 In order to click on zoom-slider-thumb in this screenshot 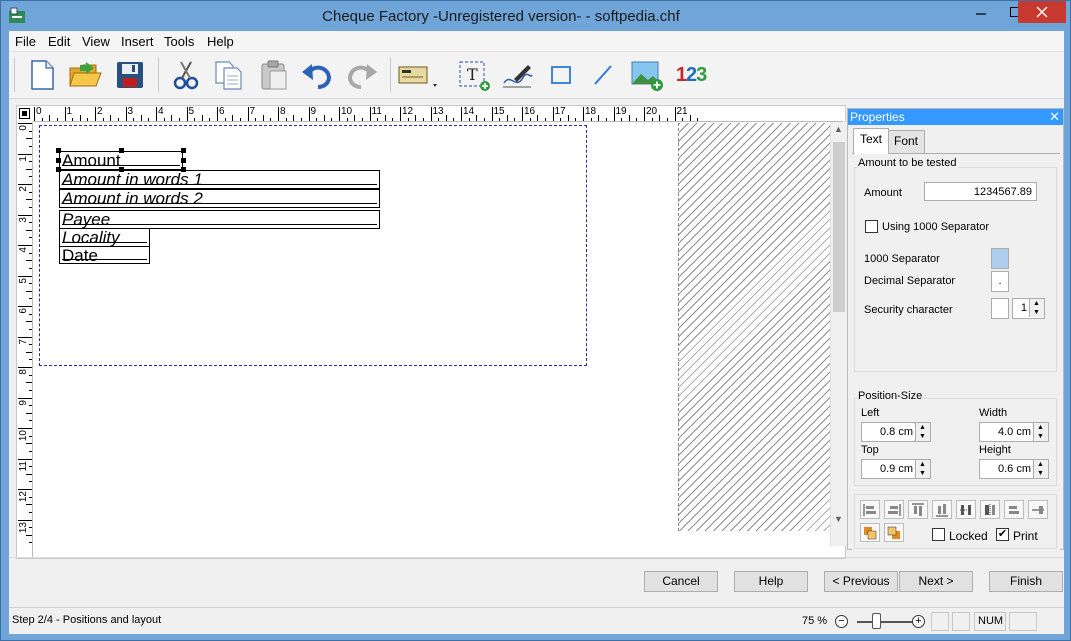, I will do `click(876, 621)`.